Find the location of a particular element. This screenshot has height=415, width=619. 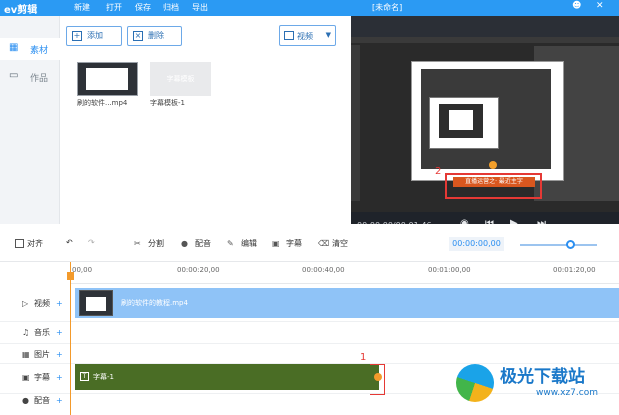

tick-label: 00:01:00,00 is located at coordinates (449, 270).